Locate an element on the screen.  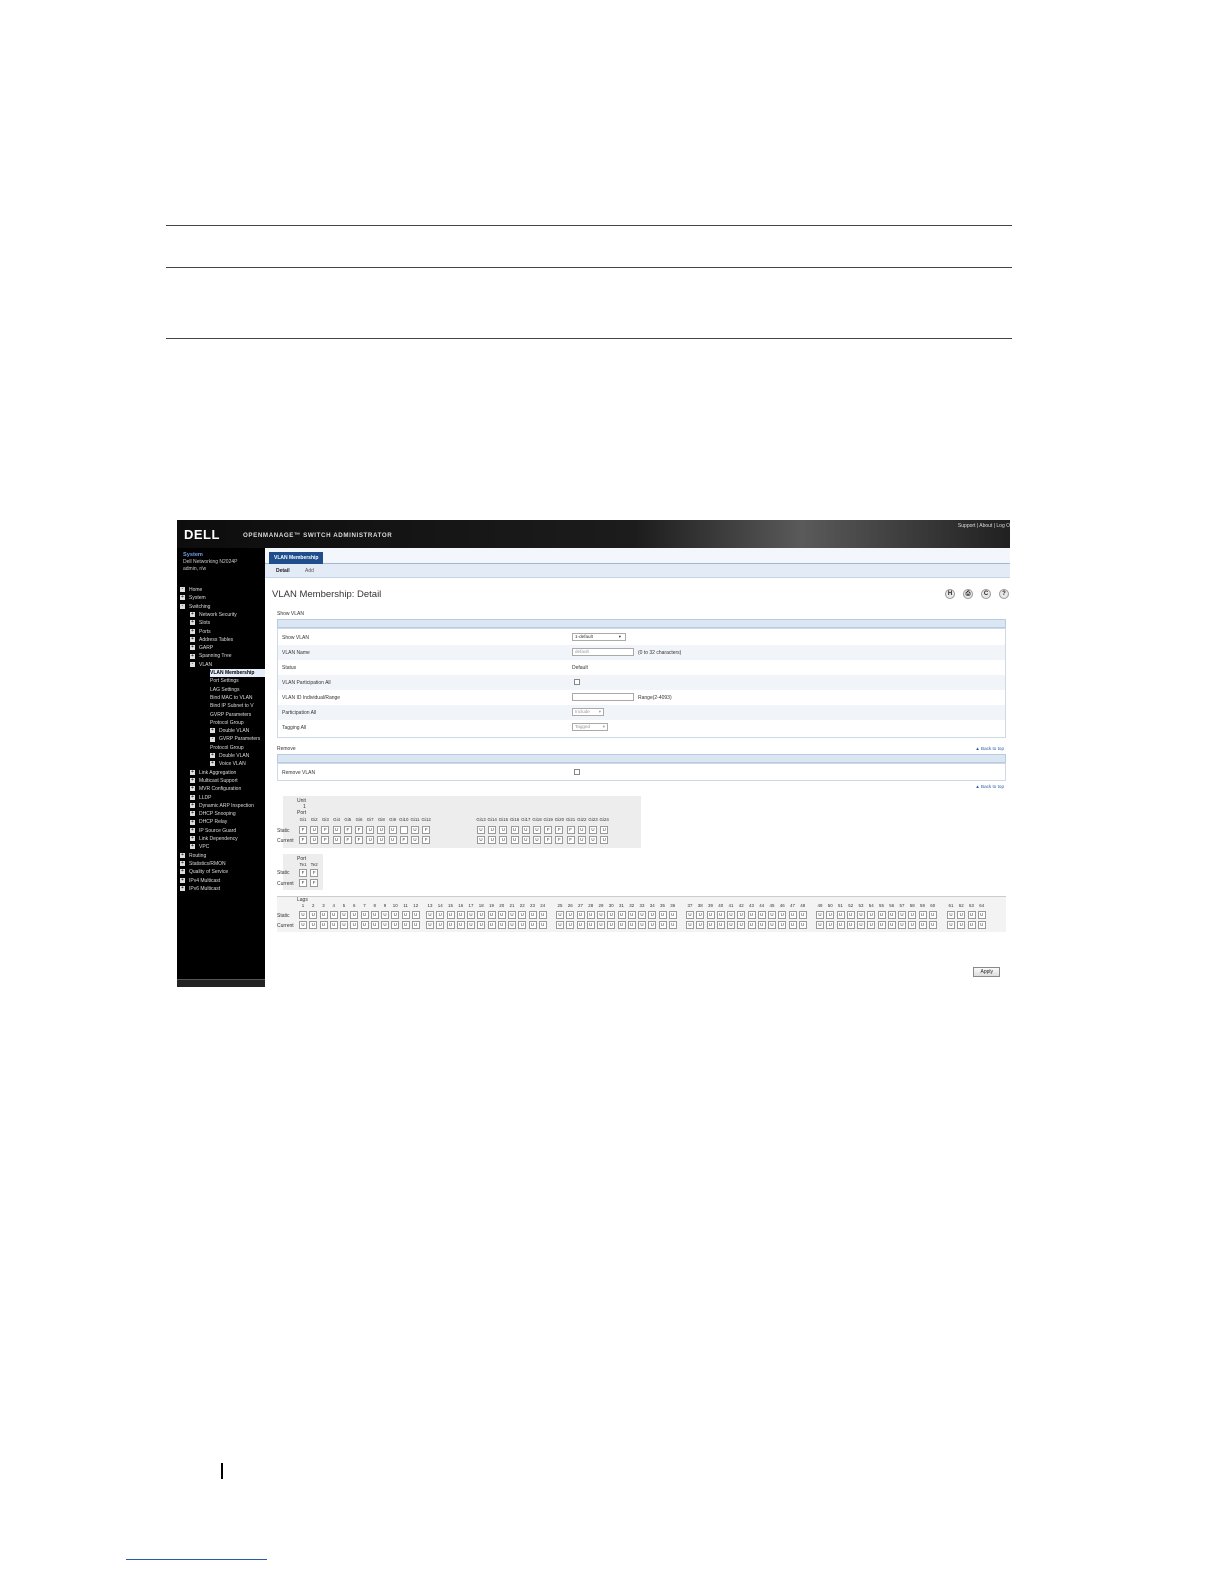
nav-item: + Double VLAN is located at coordinates (237, 731).